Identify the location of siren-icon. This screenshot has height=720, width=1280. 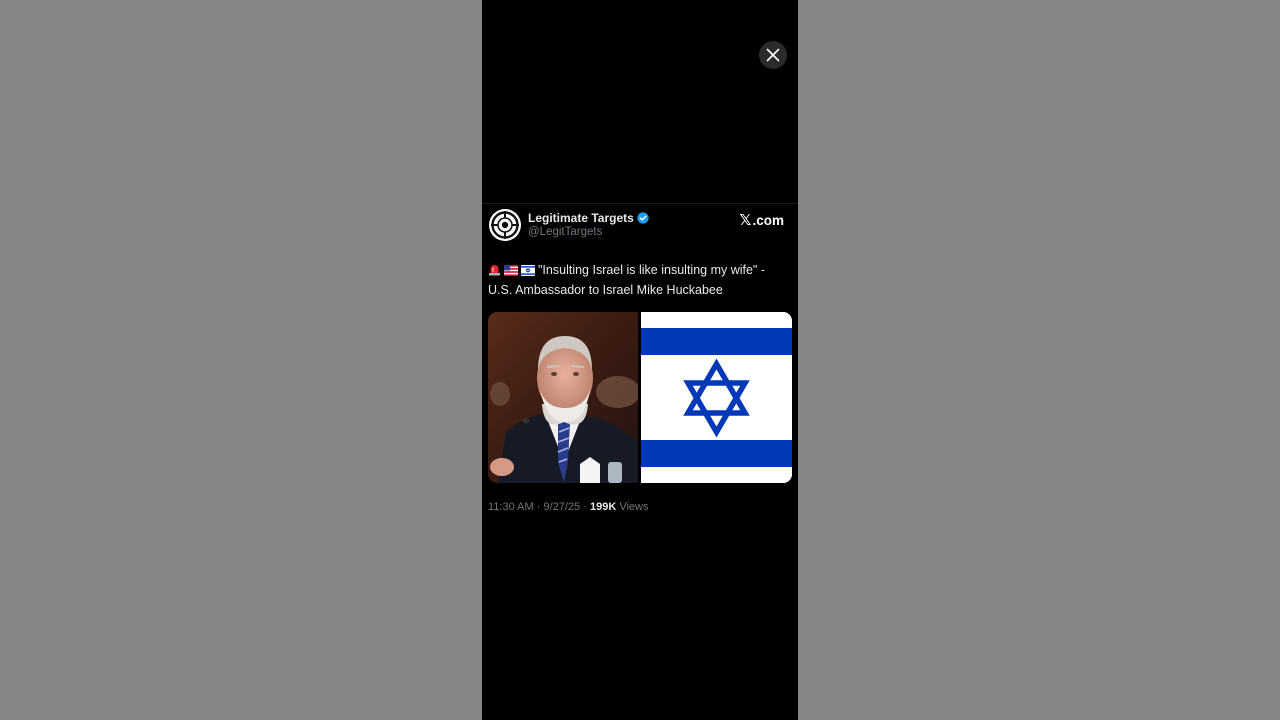
(494, 272).